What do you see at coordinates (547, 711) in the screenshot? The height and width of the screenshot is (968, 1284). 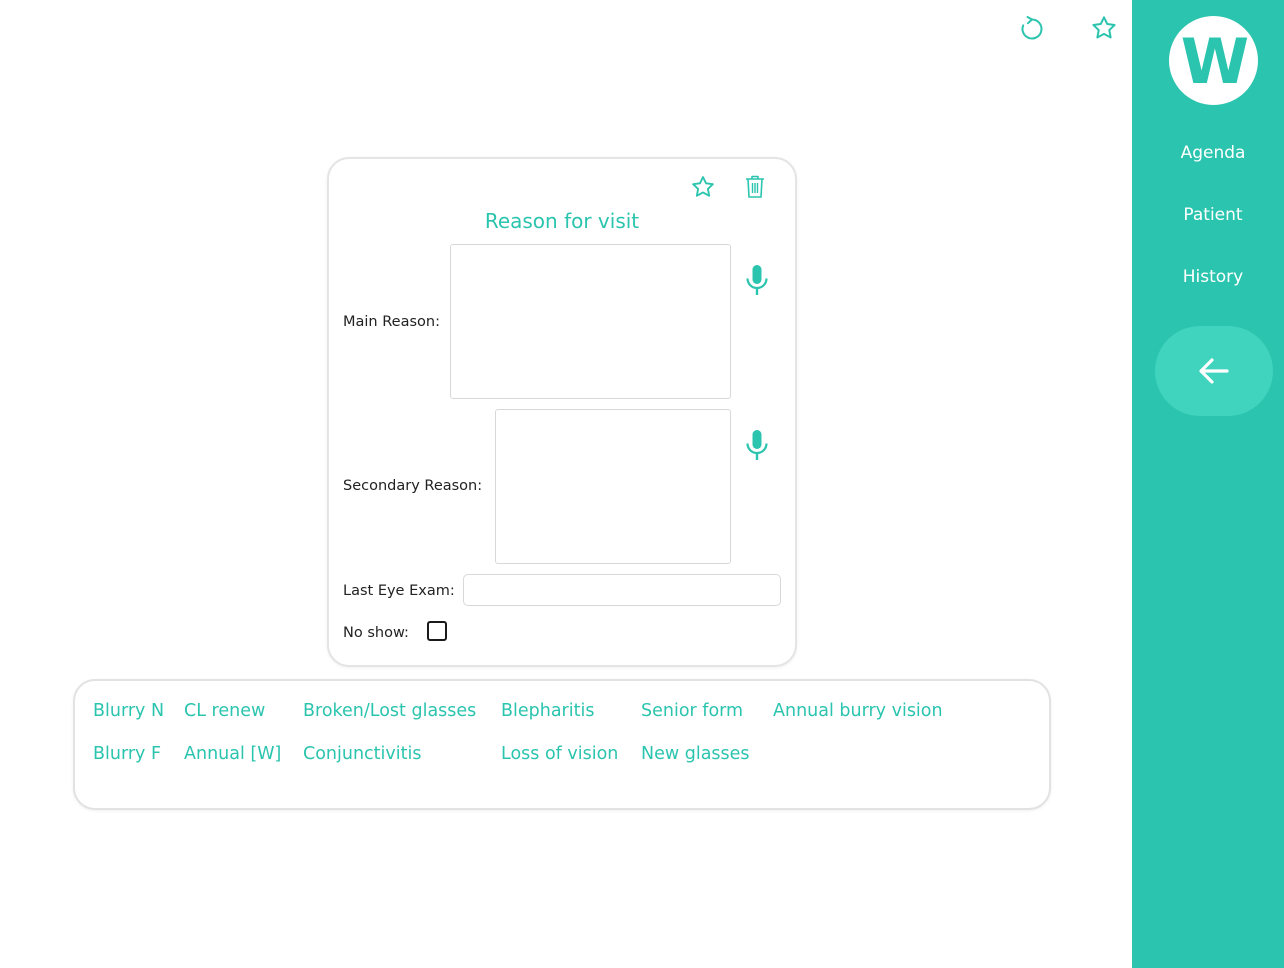 I see `quick-reason-blepharitis: Blepharitis` at bounding box center [547, 711].